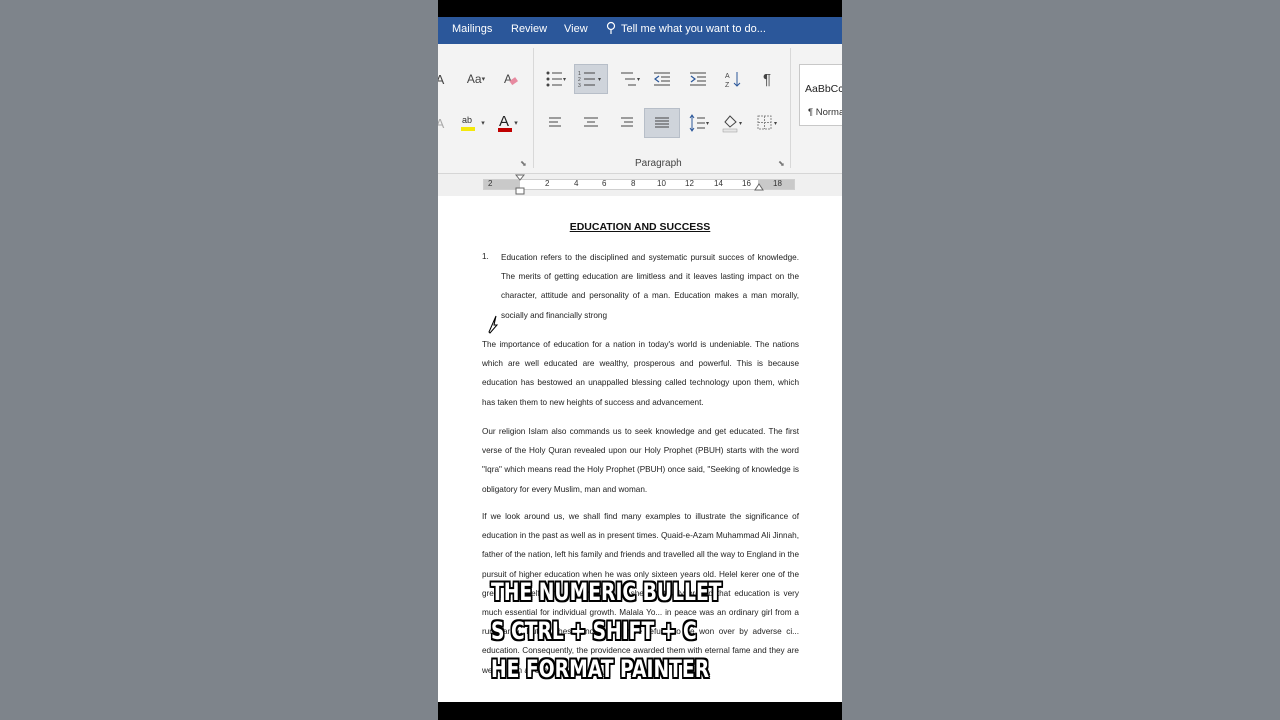  What do you see at coordinates (600, 669) in the screenshot?
I see `caption-line-3: HE FORMAT PAINTER` at bounding box center [600, 669].